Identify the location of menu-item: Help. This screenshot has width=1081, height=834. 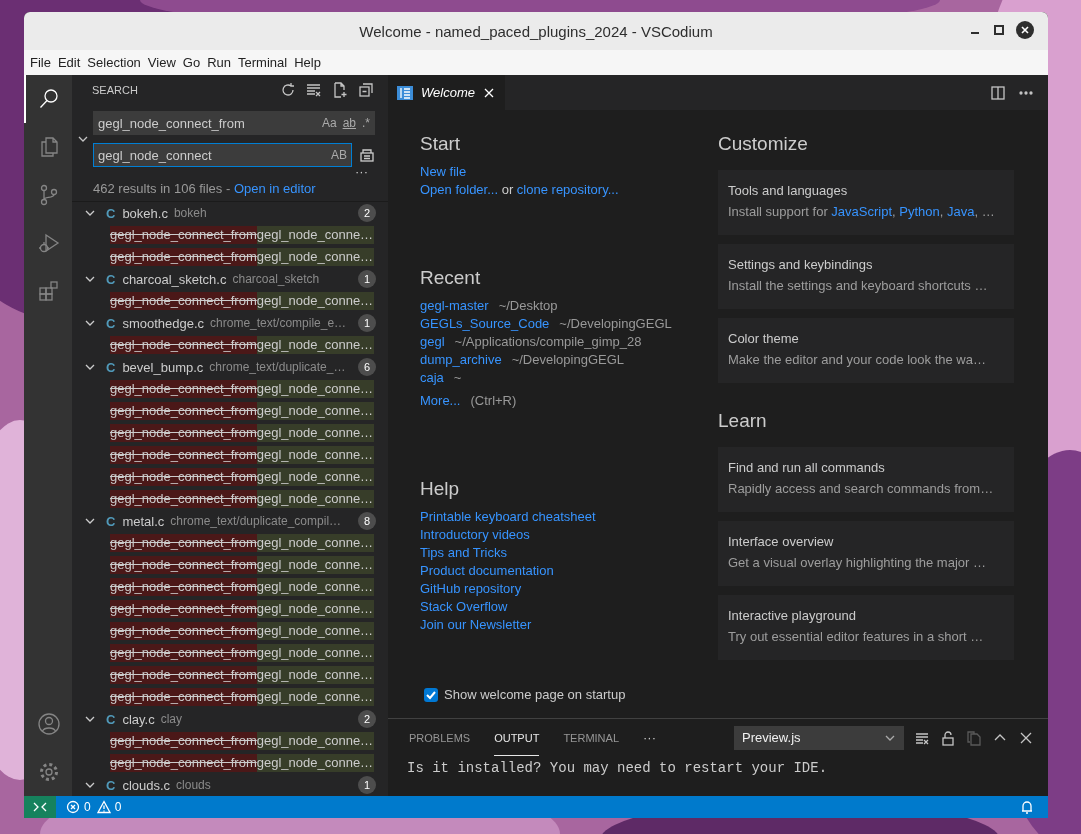
(311, 62).